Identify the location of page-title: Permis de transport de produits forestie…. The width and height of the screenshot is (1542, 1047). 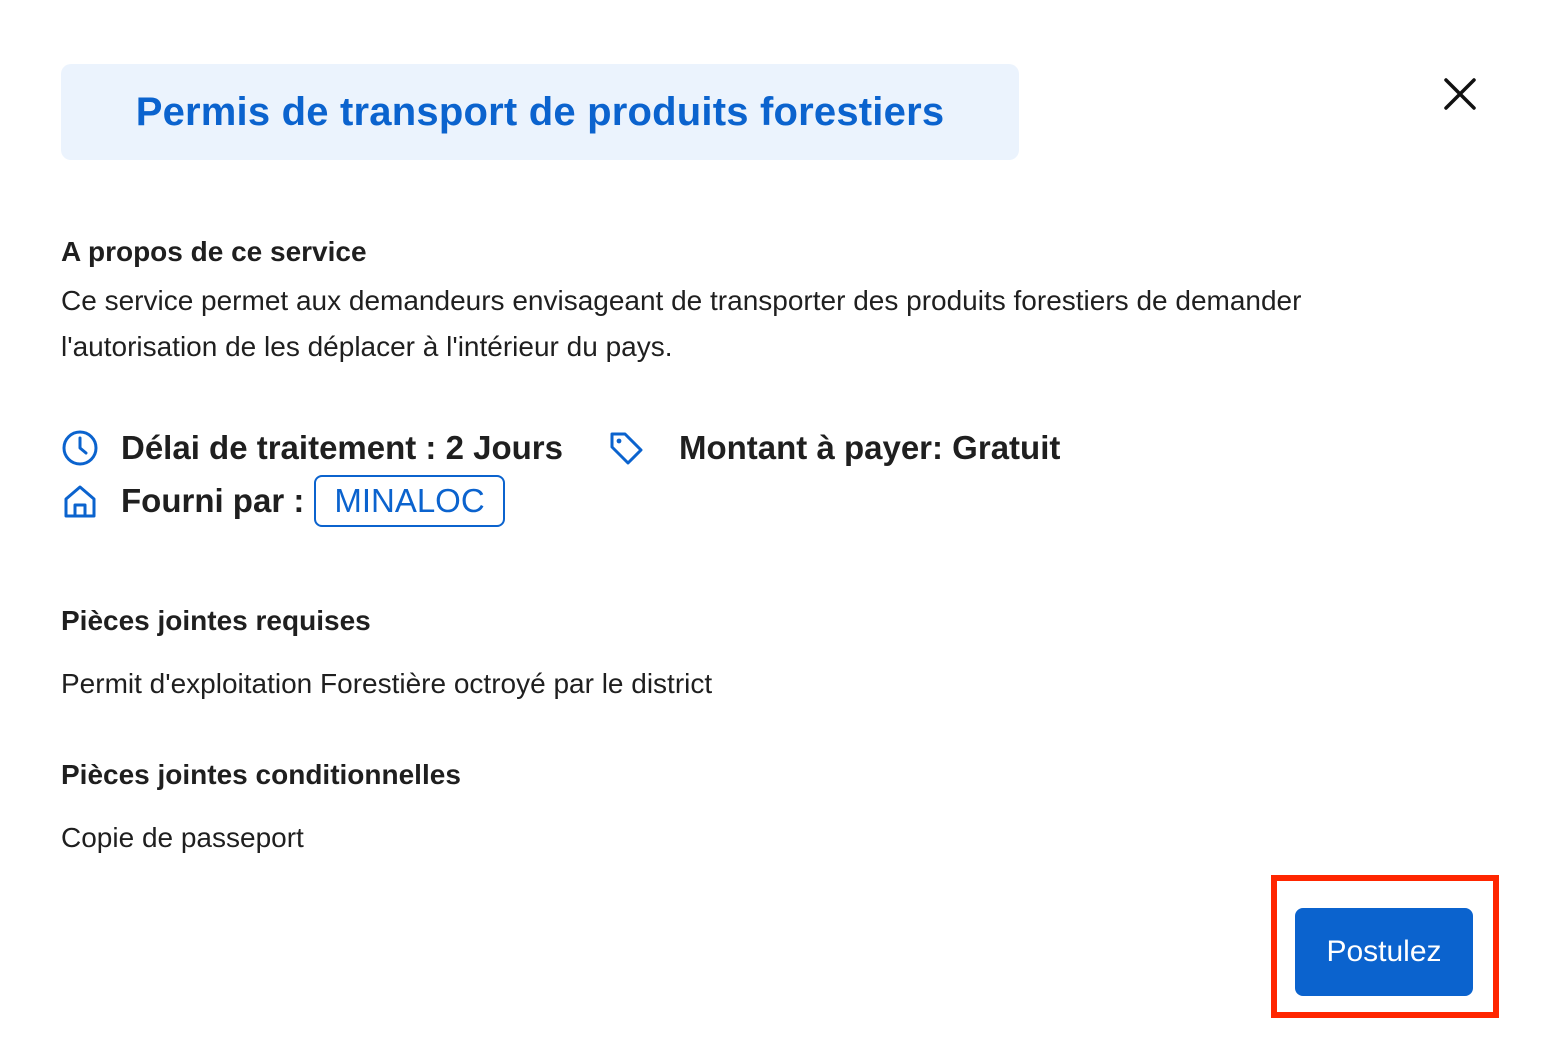
(540, 111).